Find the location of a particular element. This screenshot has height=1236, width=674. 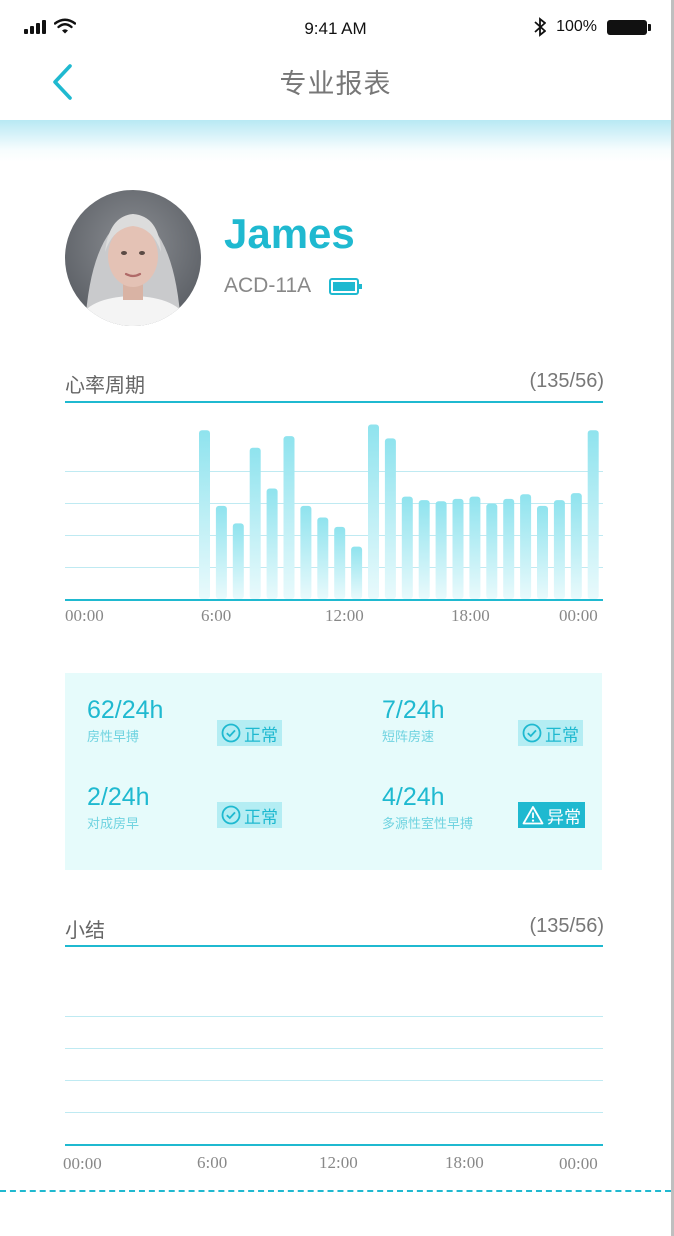

heart-rate-axis is located at coordinates (334, 600).